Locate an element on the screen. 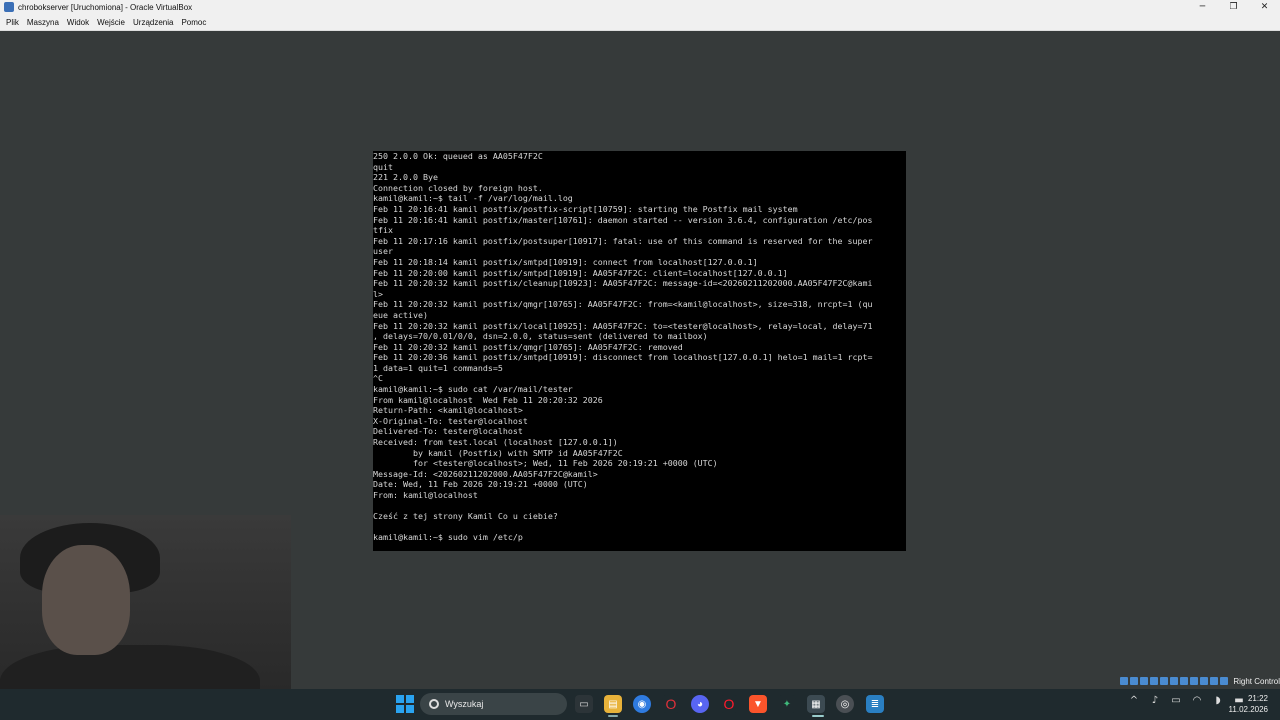  recording-icon is located at coordinates (1194, 681).